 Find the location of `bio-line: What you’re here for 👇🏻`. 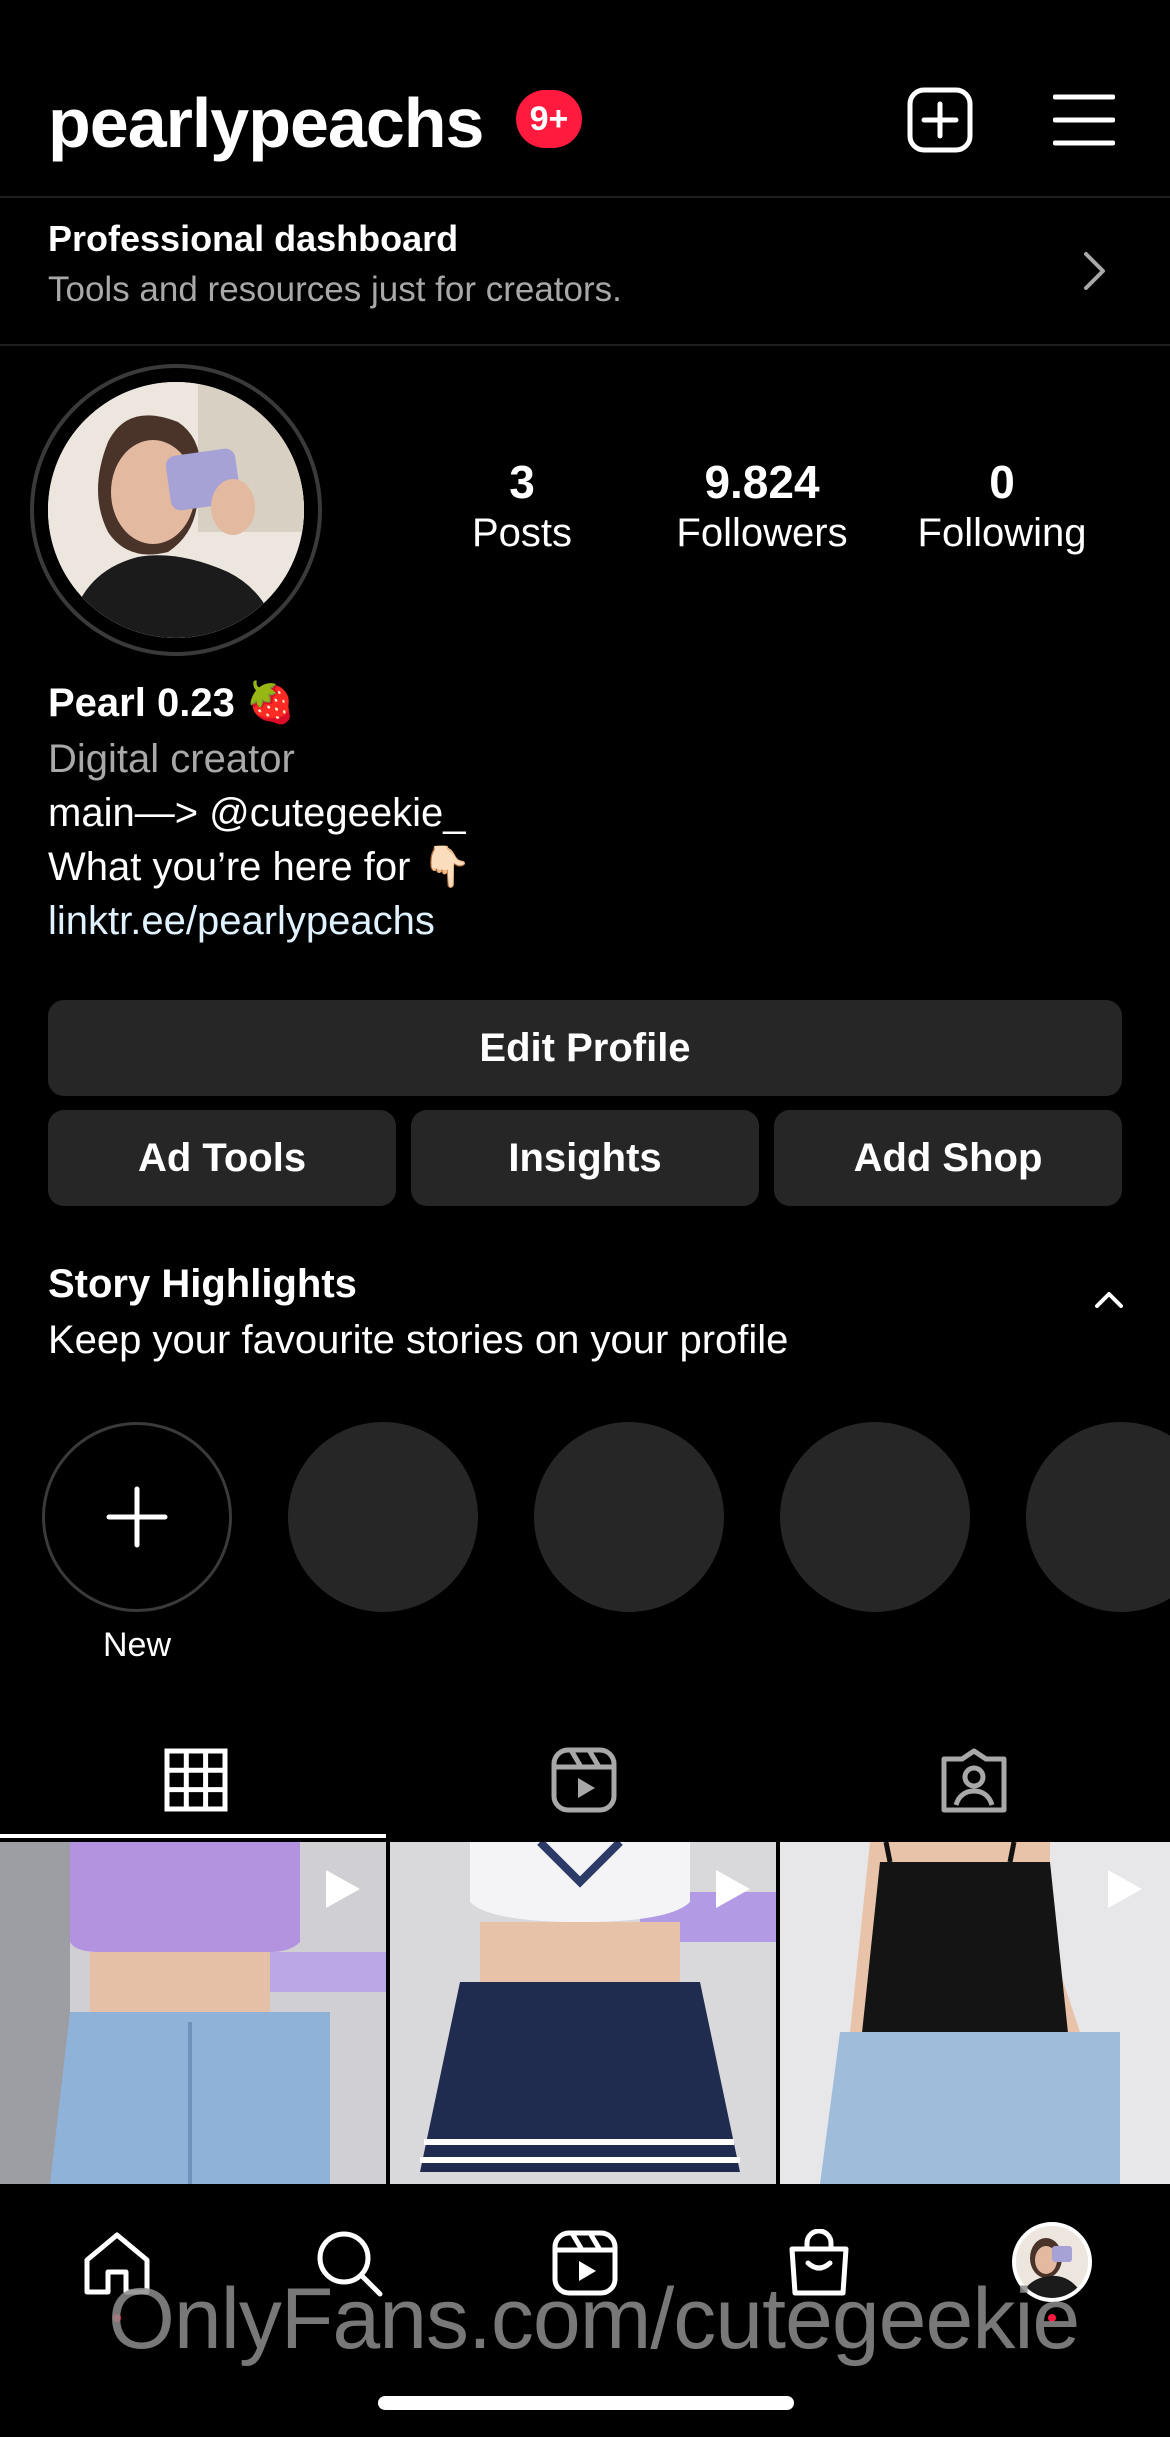

bio-line: What you’re here for 👇🏻 is located at coordinates (260, 867).